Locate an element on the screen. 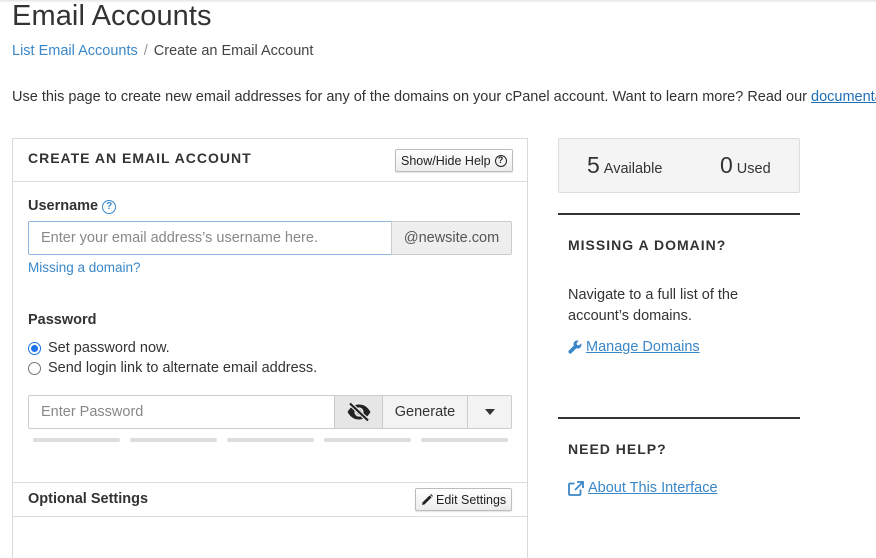 This screenshot has width=876, height=558. breadcrumb-current: Create an Email Account is located at coordinates (233, 51).